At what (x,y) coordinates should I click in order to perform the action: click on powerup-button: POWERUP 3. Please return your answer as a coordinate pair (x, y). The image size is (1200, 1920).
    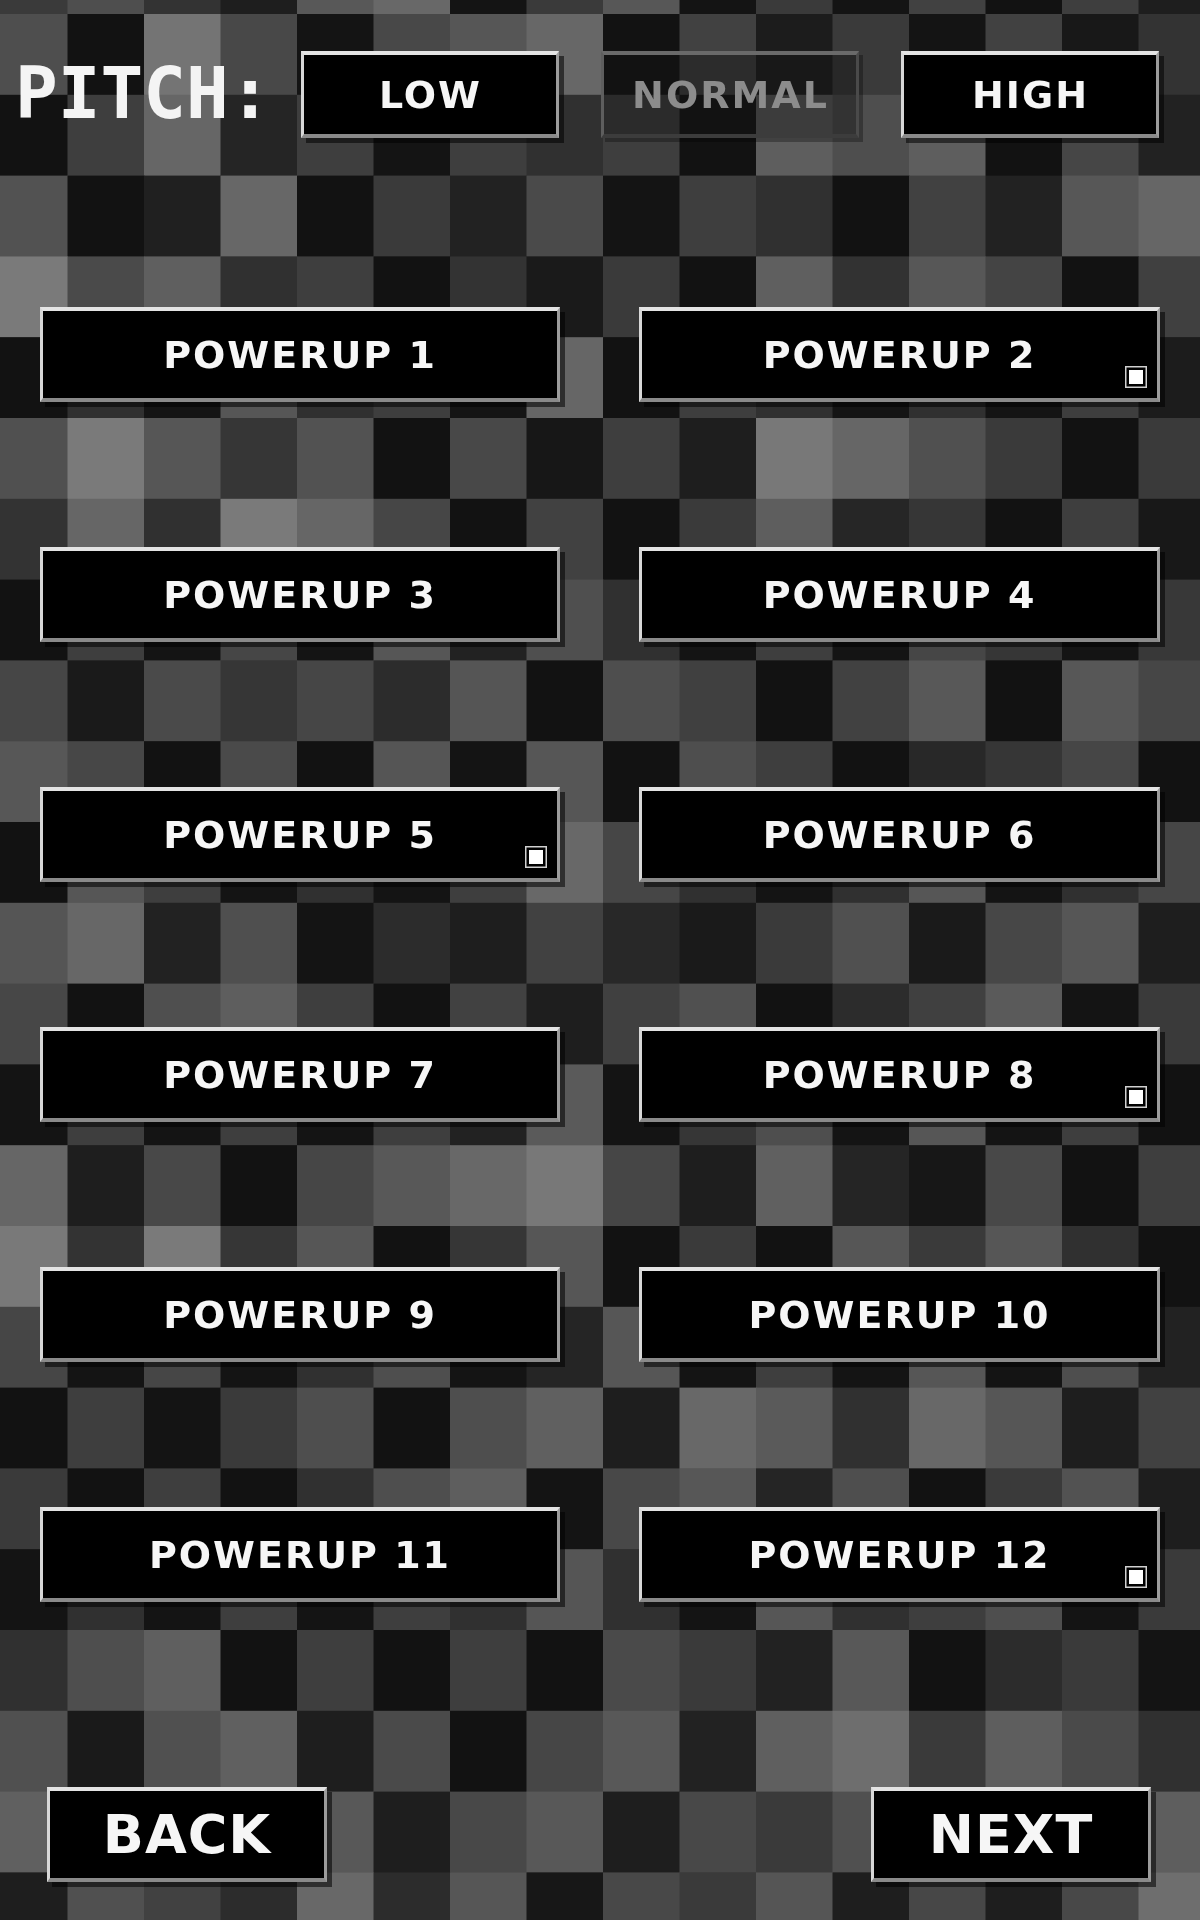
    Looking at the image, I should click on (300, 594).